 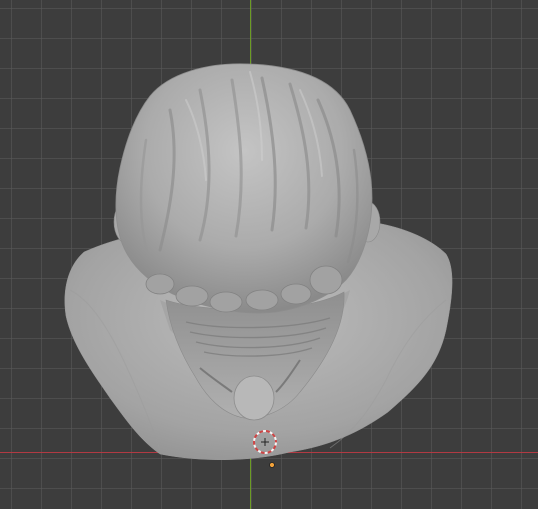 What do you see at coordinates (254, 398) in the screenshot?
I see `nose-tip` at bounding box center [254, 398].